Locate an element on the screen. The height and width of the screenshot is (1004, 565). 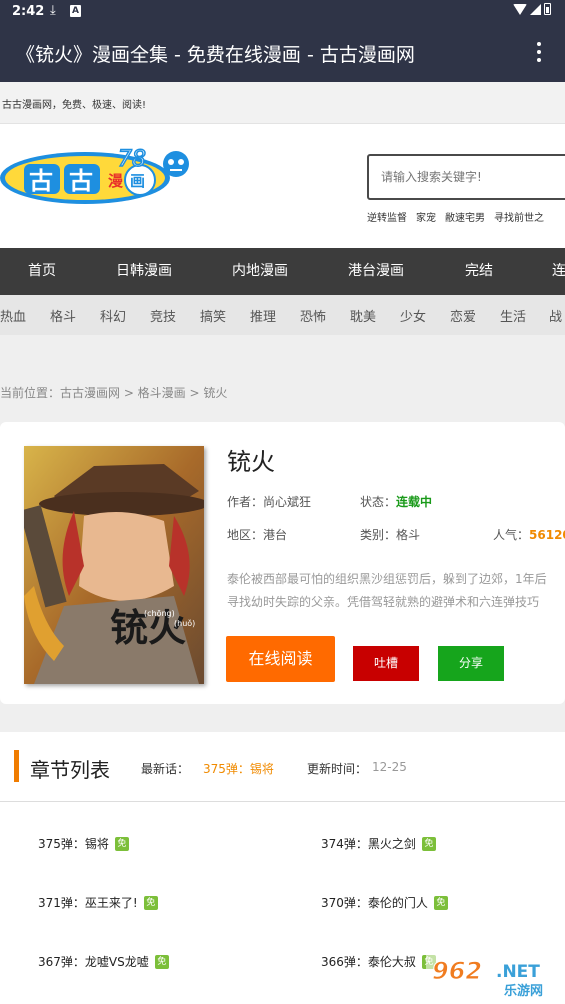
latest-chapter-link: 375弹：锡将 is located at coordinates (238, 768).